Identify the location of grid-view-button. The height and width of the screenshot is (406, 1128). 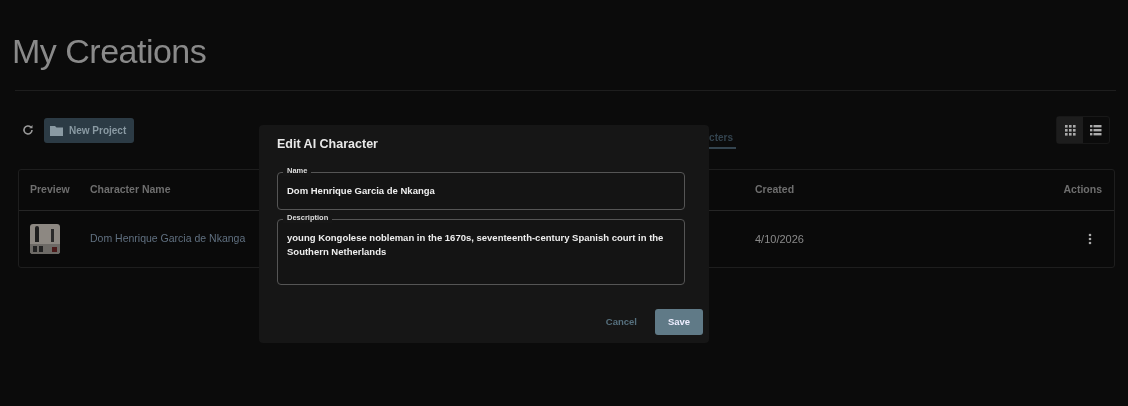
(1070, 130).